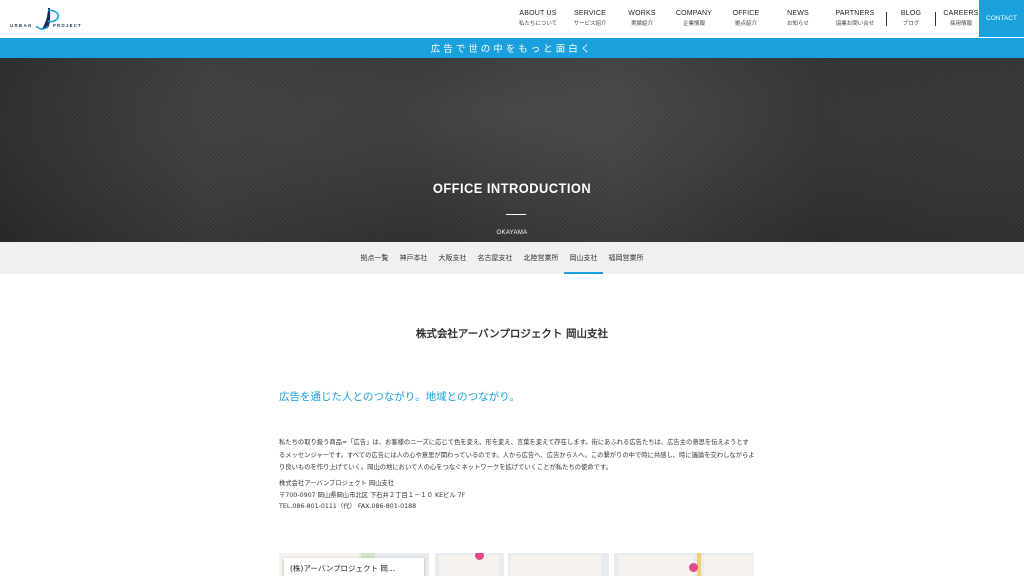 This screenshot has height=576, width=1024. I want to click on nav-sublabel: お知らせ, so click(798, 23).